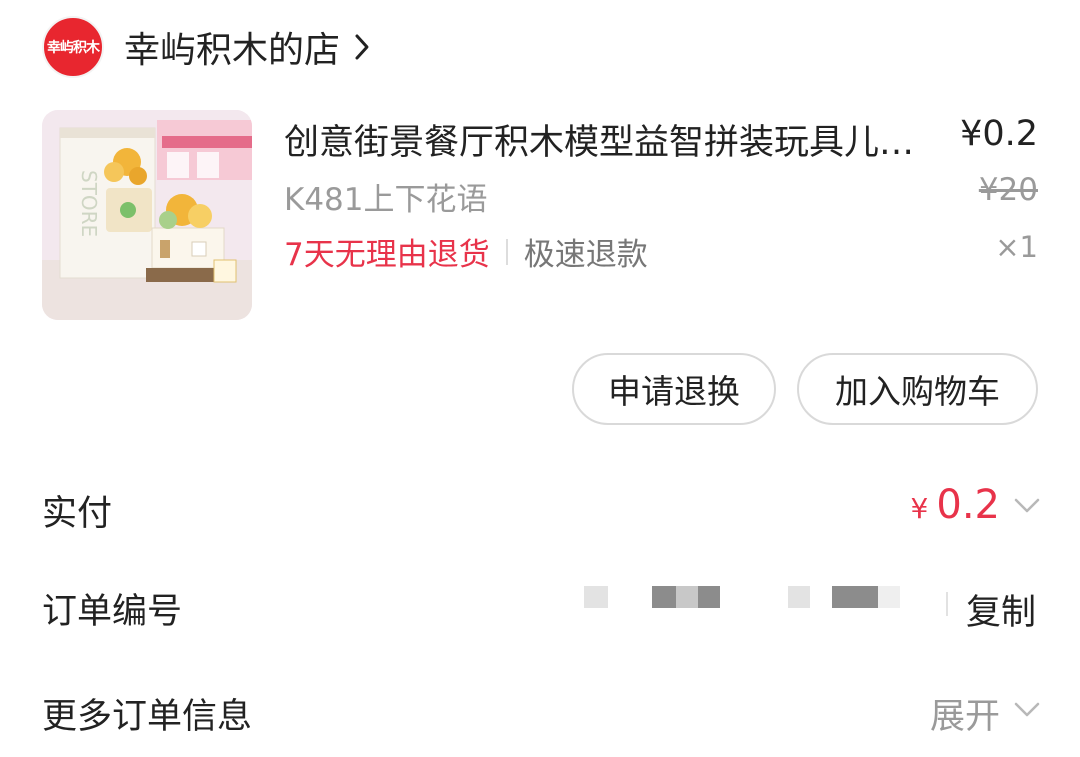 The width and height of the screenshot is (1080, 757). I want to click on paid-currency: ¥, so click(919, 508).